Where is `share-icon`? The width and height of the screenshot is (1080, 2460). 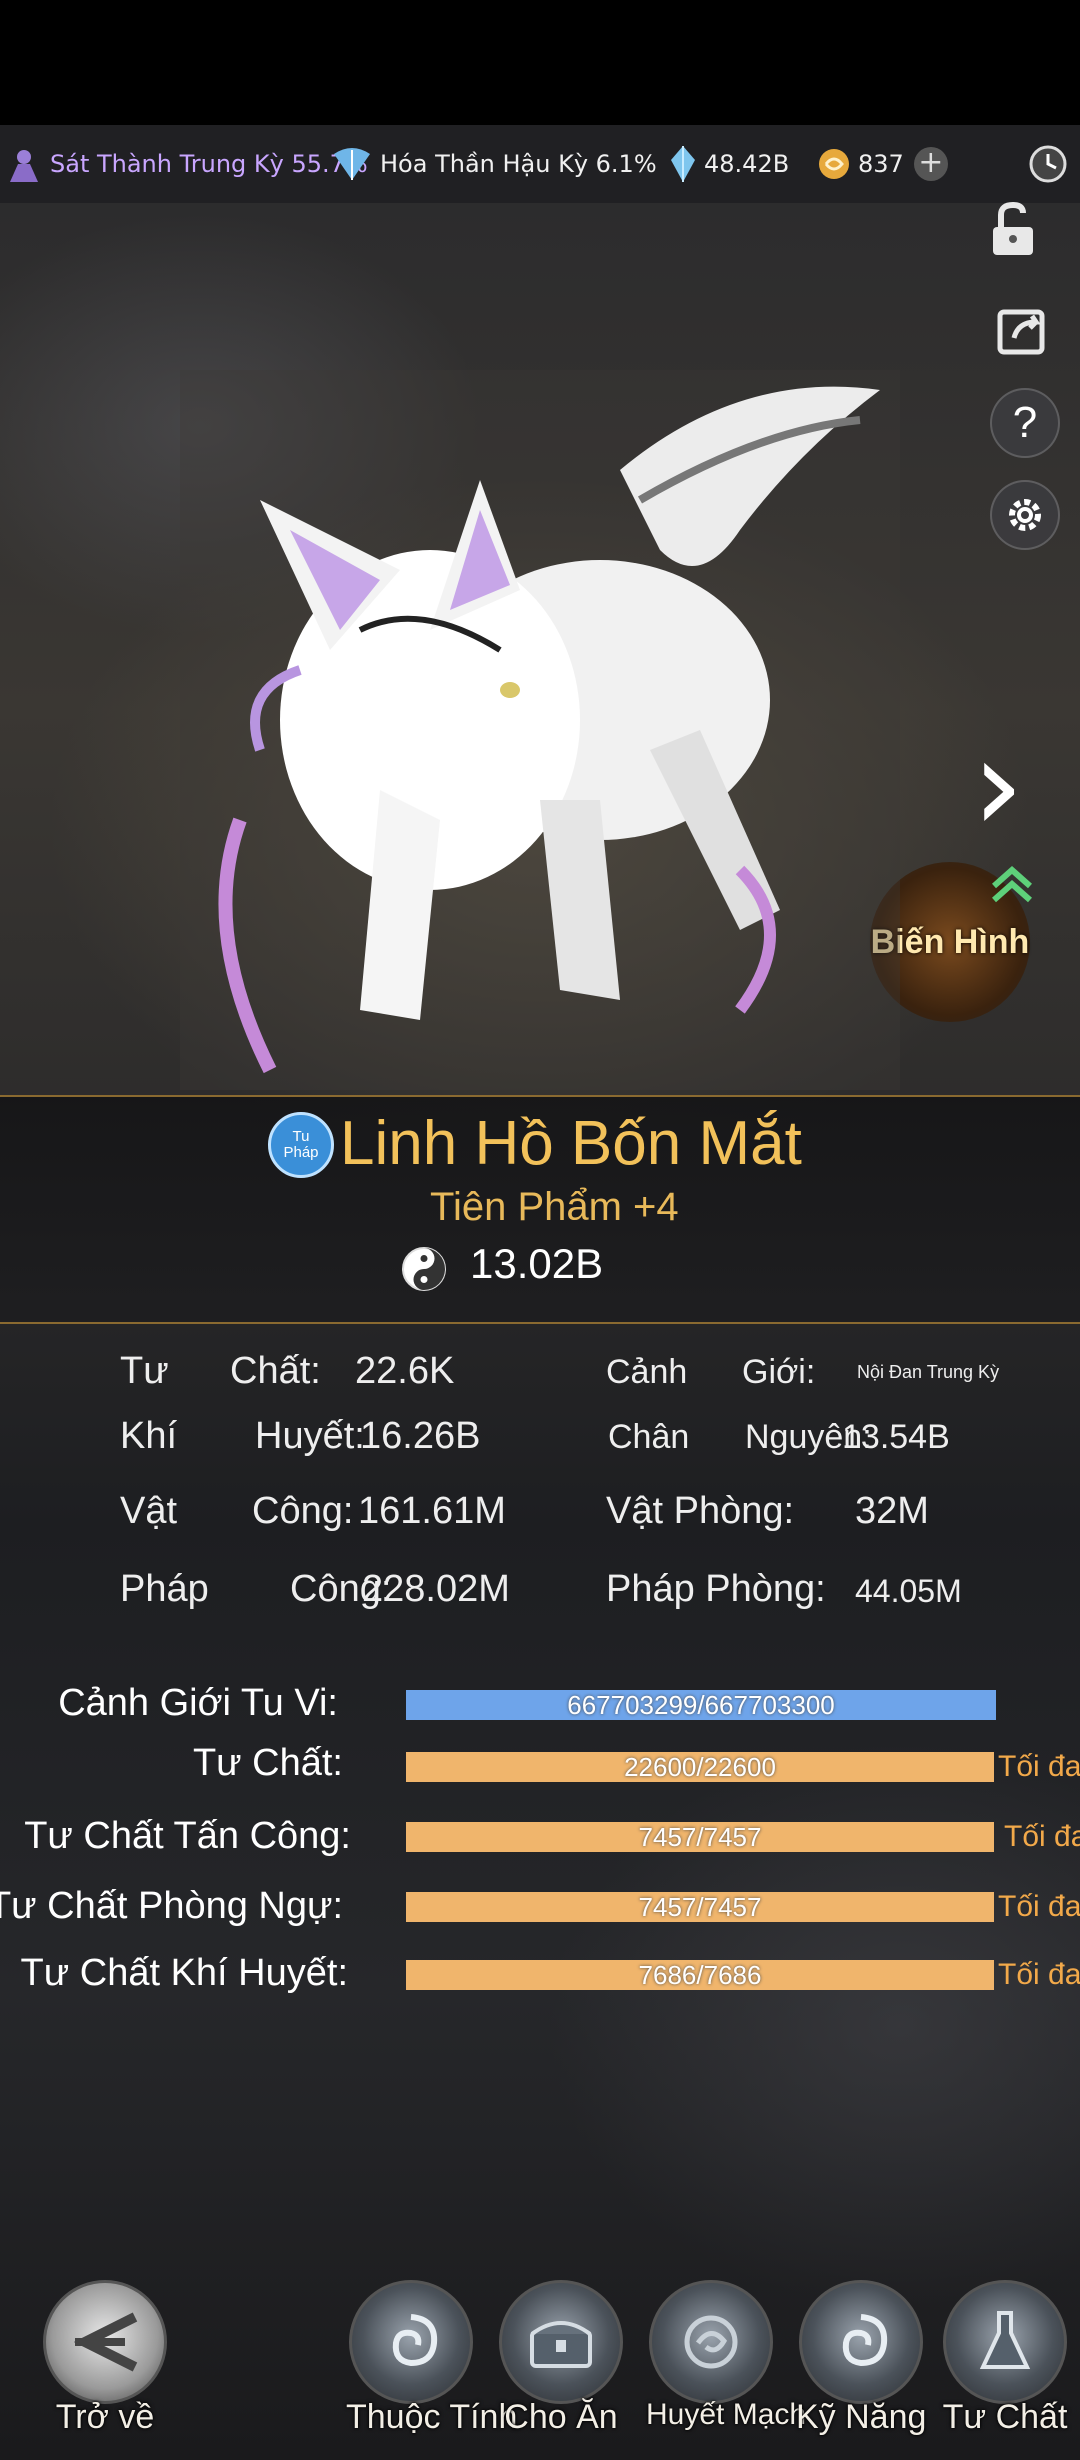 share-icon is located at coordinates (1021, 332).